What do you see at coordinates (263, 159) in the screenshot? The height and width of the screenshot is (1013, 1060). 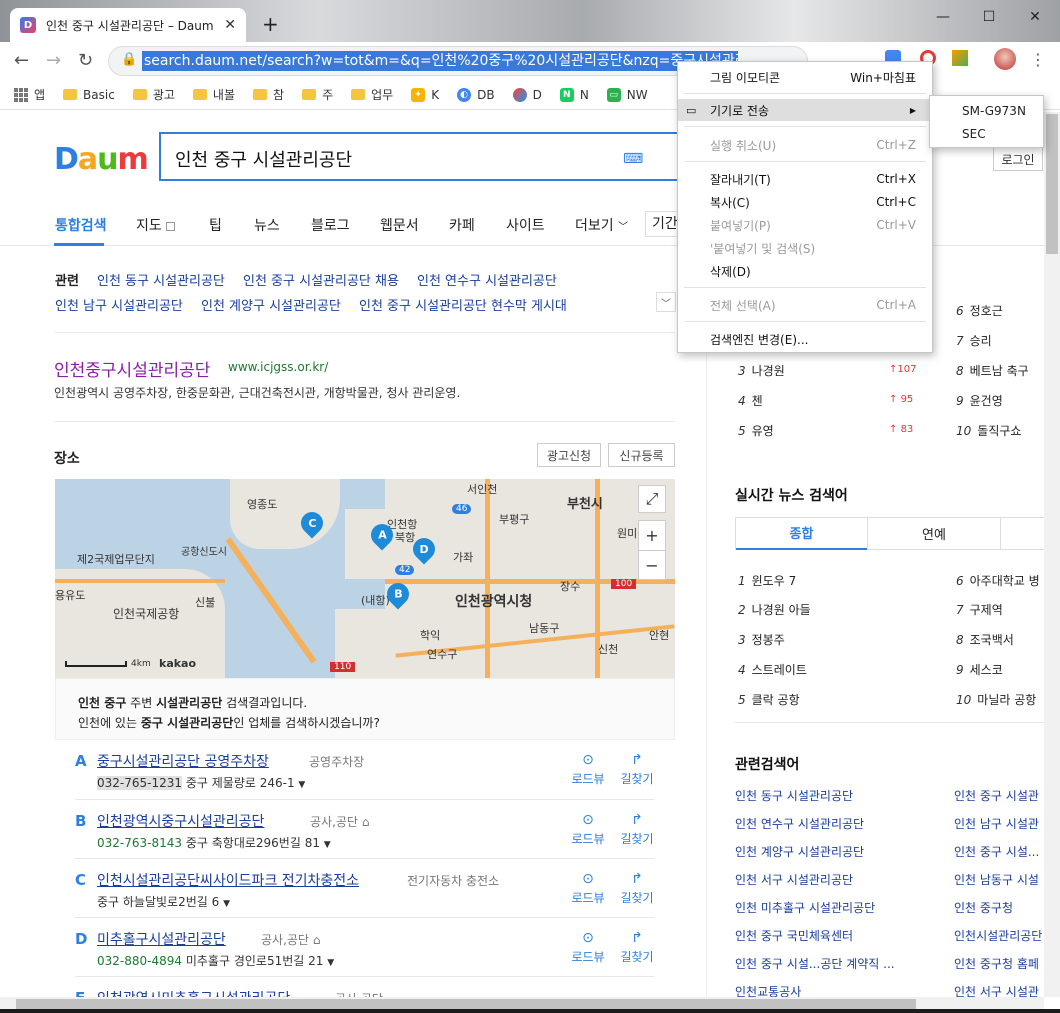 I see `search-input: 인천 중구 시설관리공단` at bounding box center [263, 159].